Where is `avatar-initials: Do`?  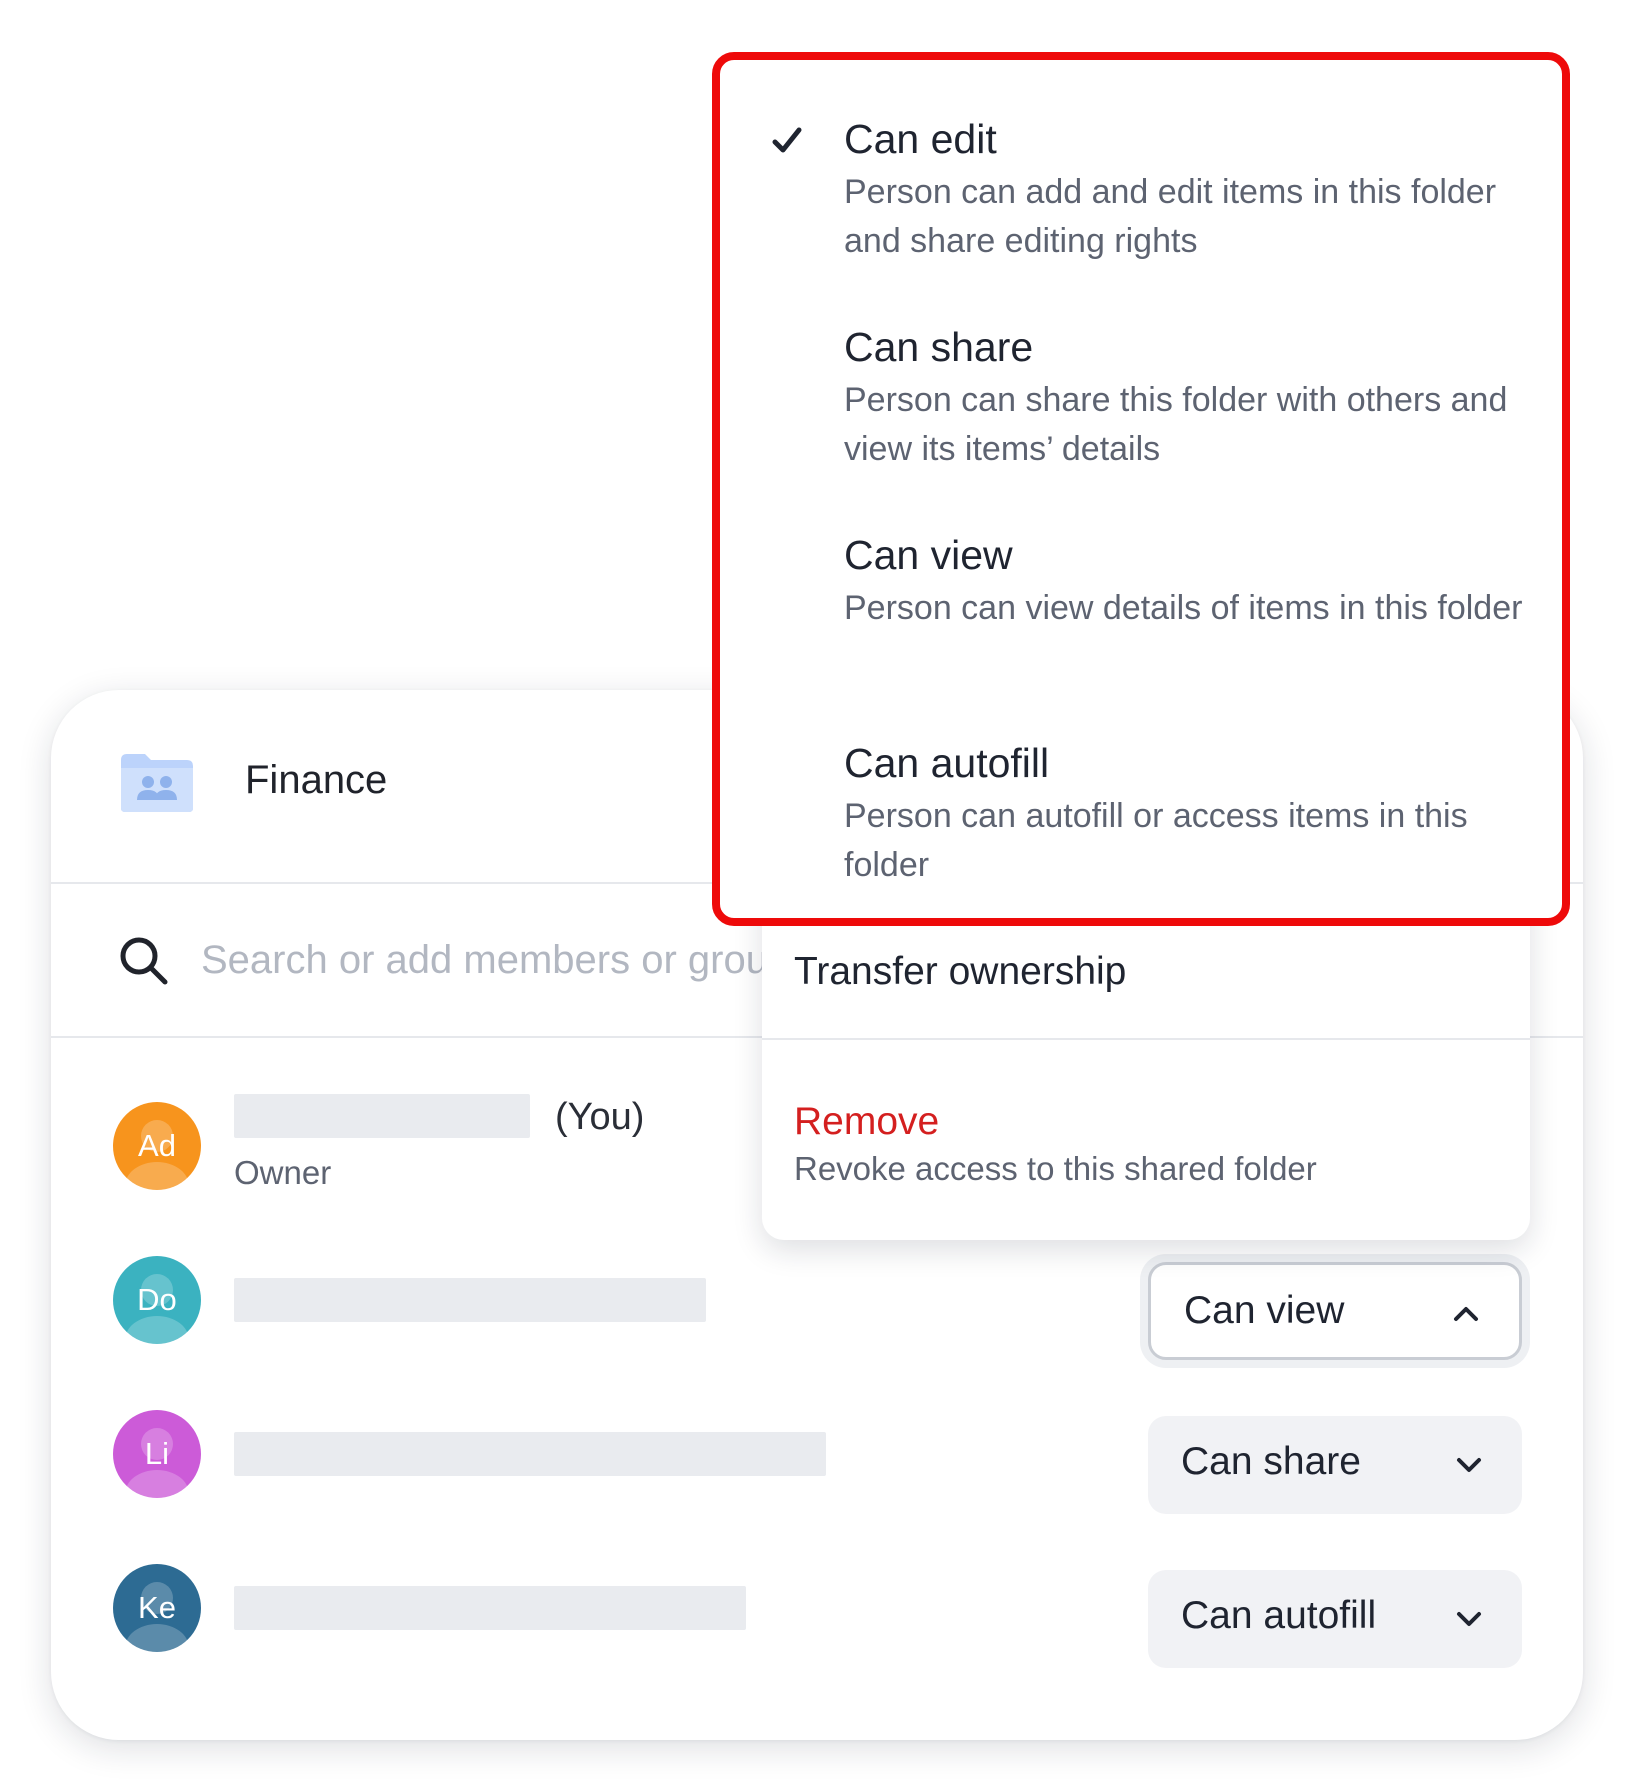
avatar-initials: Do is located at coordinates (157, 1299).